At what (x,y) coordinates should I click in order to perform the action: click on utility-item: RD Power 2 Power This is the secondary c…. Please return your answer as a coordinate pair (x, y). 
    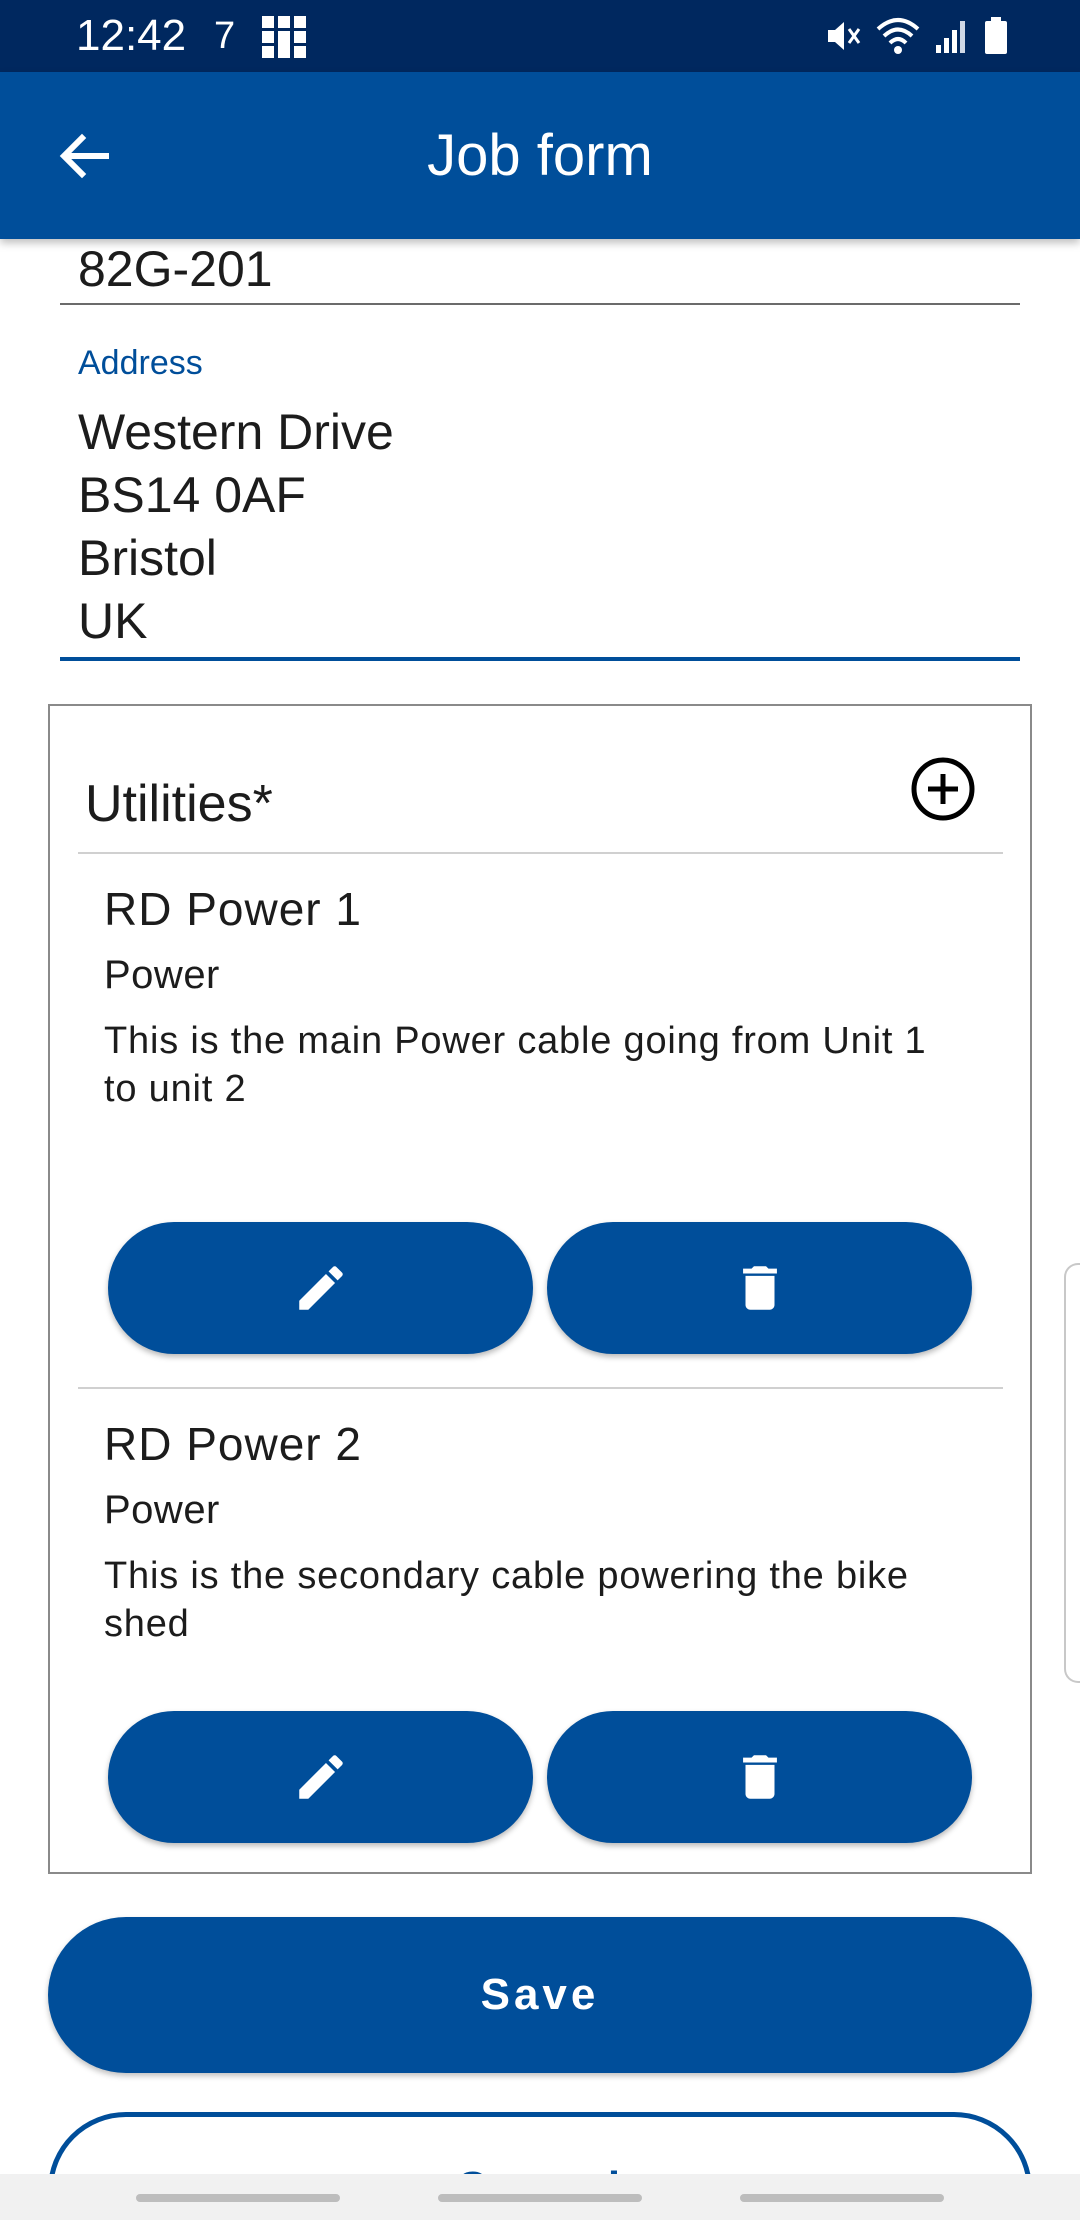
    Looking at the image, I should click on (554, 1532).